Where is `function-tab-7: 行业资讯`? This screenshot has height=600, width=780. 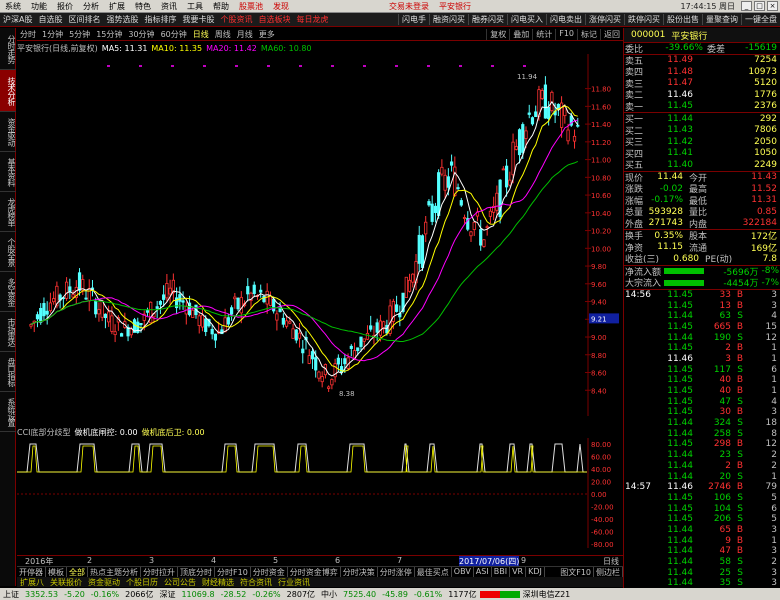
function-tab-7: 行业资讯 is located at coordinates (294, 582).